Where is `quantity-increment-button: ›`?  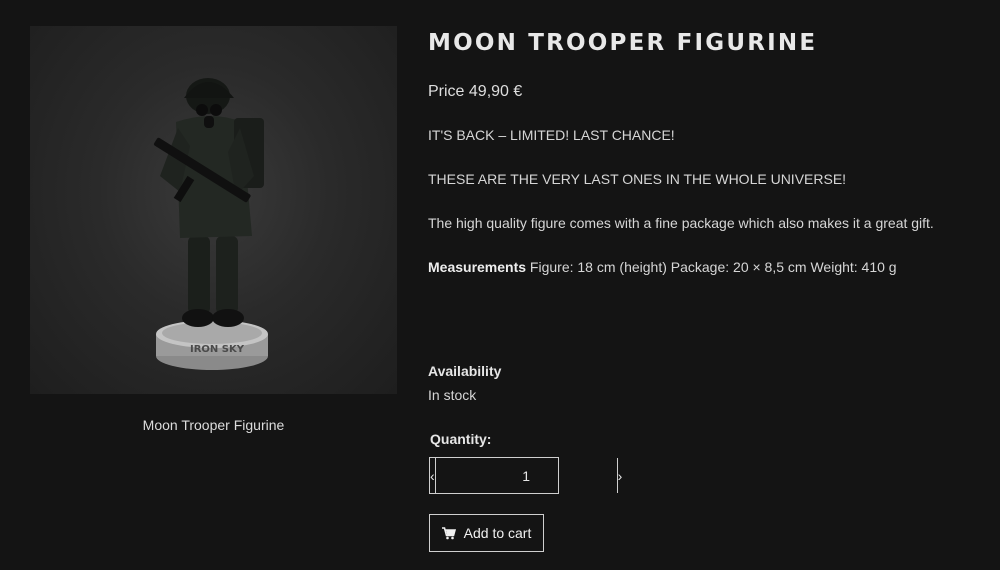 quantity-increment-button: › is located at coordinates (619, 475).